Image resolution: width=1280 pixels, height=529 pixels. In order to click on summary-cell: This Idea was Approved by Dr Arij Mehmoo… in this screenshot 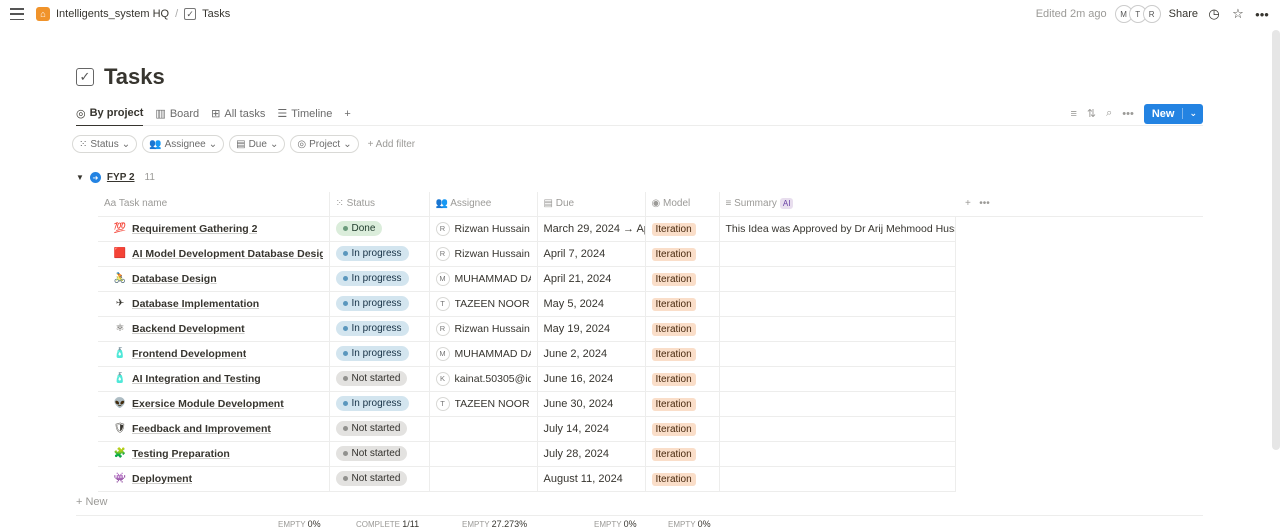, I will do `click(836, 229)`.